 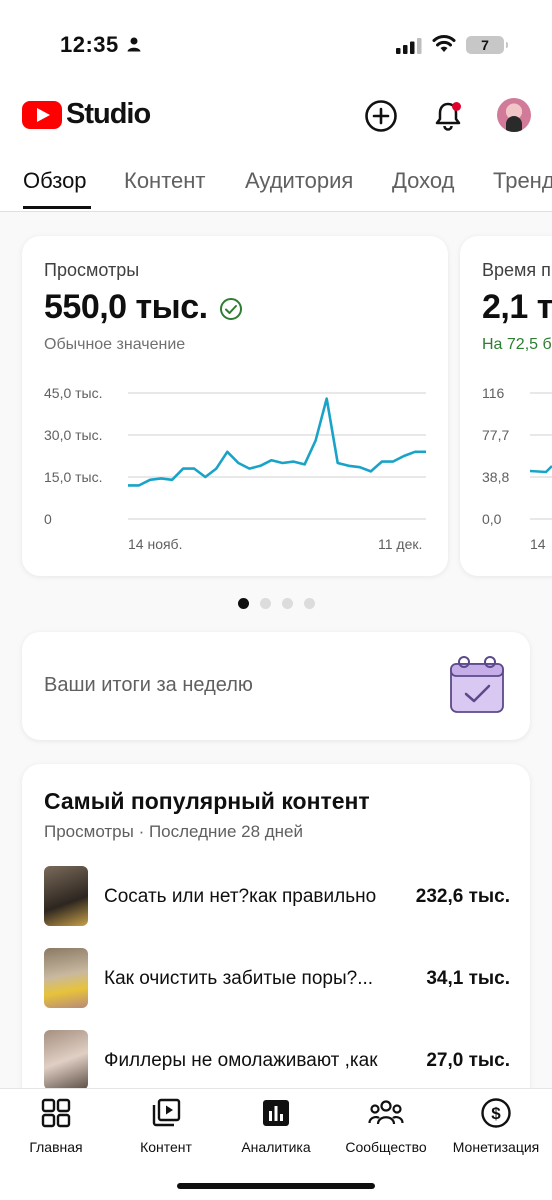 I want to click on status-bar: 12:35 7, so click(x=276, y=45).